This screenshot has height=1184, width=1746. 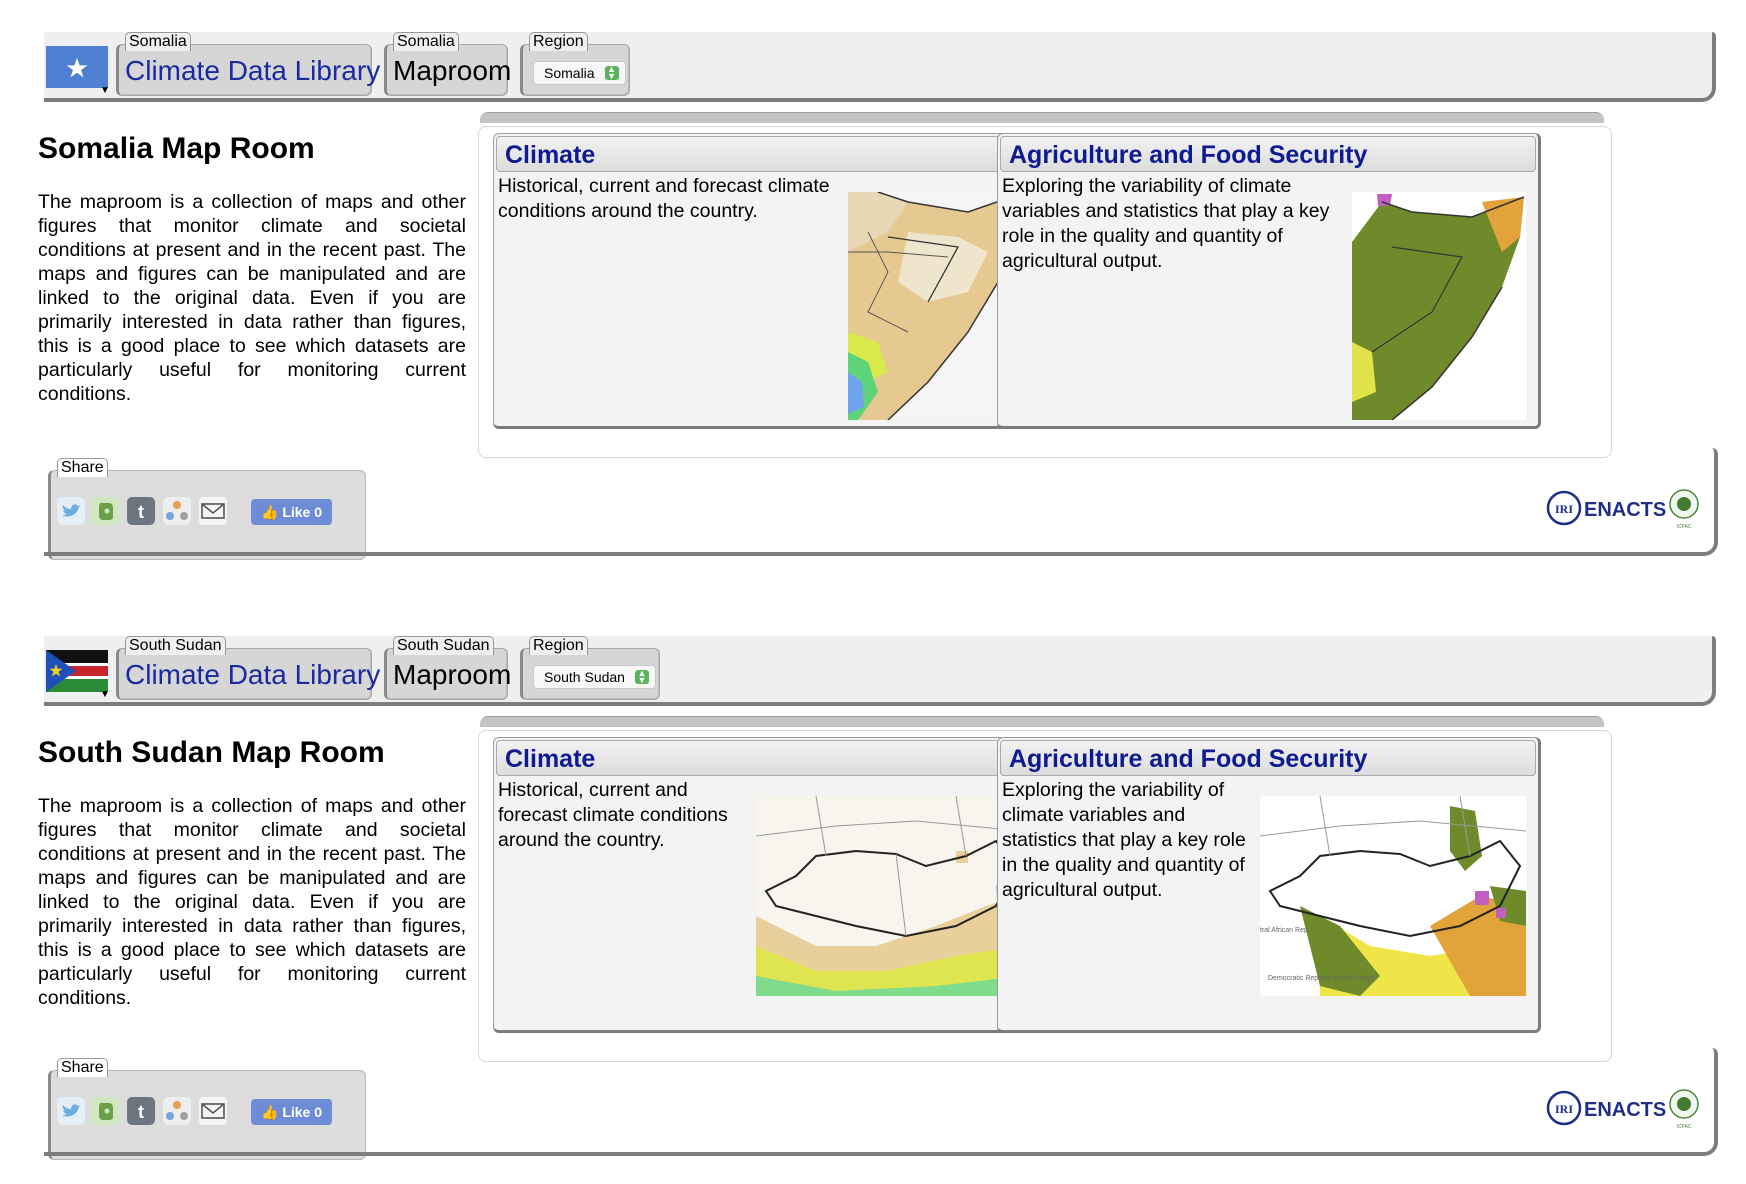 I want to click on climate-data-library-nav: South Sudan Climate Data Library, so click(x=248, y=668).